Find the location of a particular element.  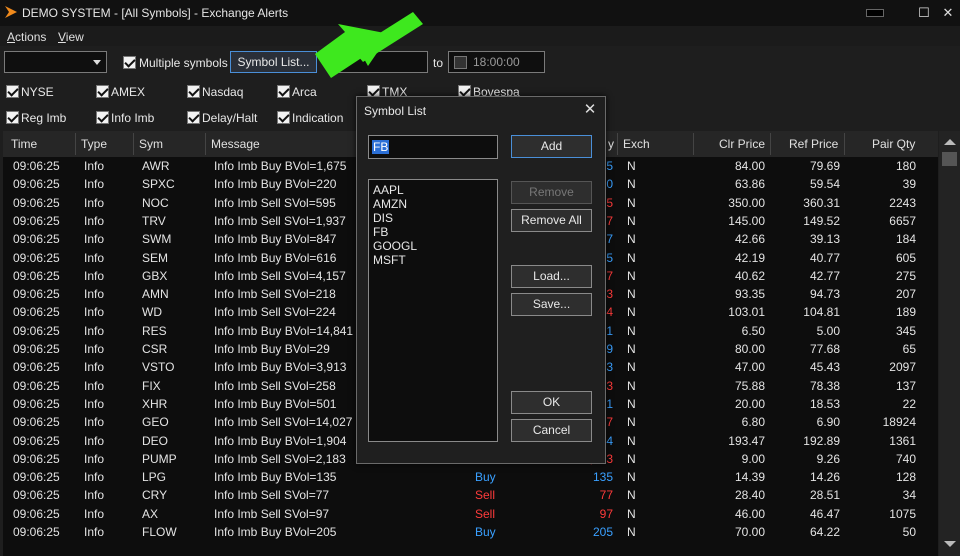

to-time-field: 18:00:00 is located at coordinates (496, 62).